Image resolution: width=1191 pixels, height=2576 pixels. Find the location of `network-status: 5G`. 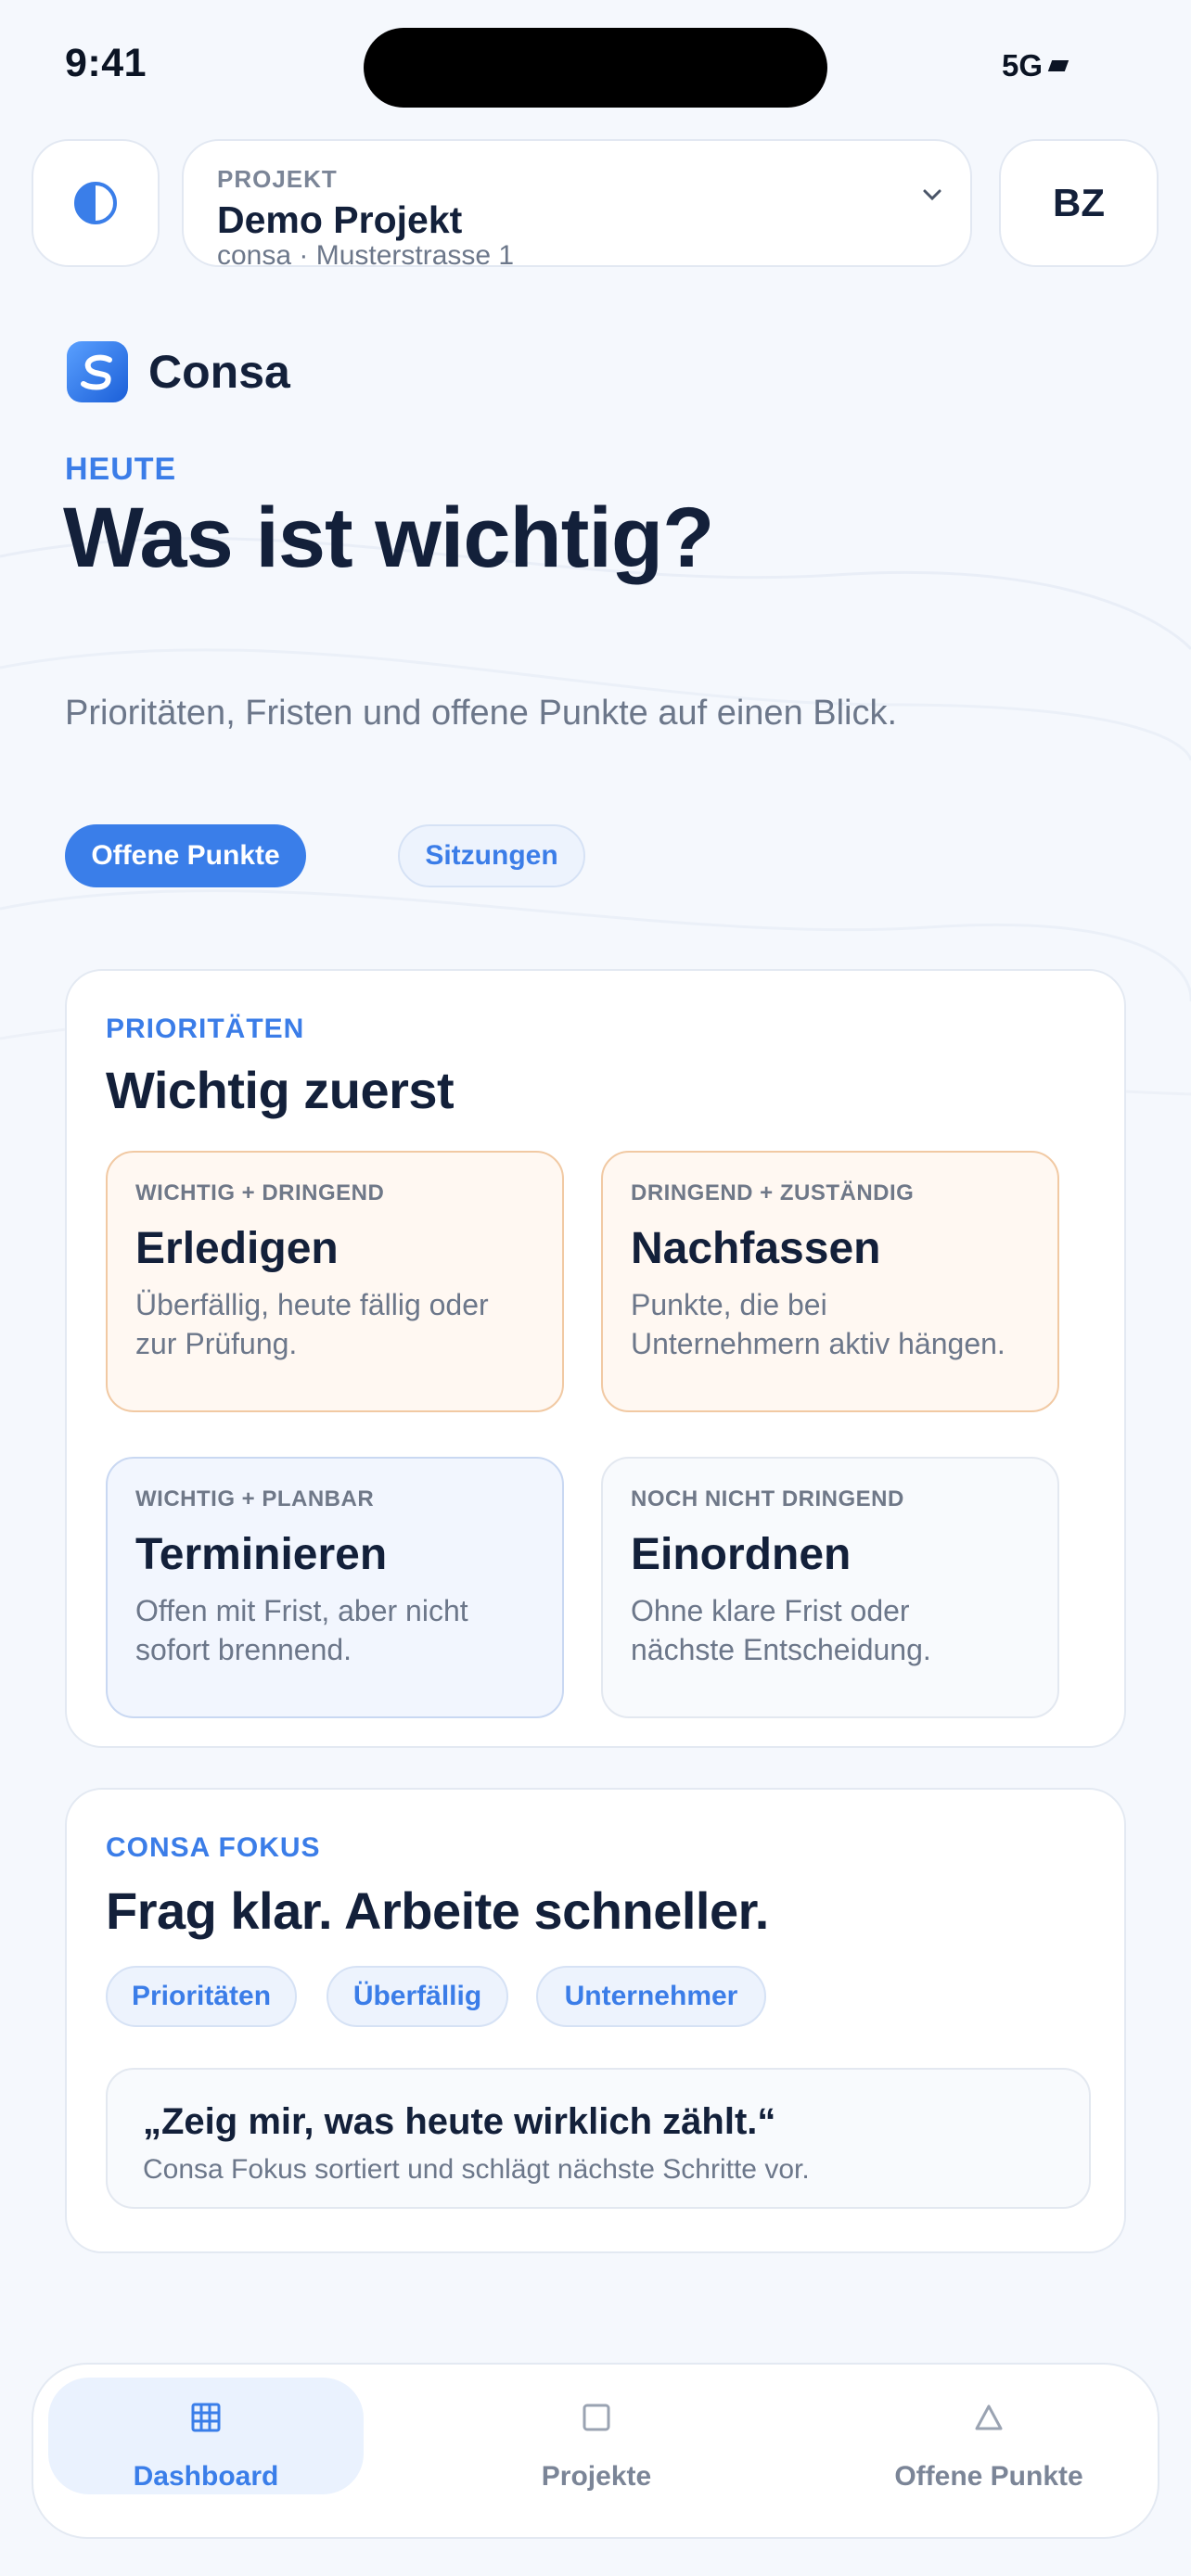

network-status: 5G is located at coordinates (1035, 66).